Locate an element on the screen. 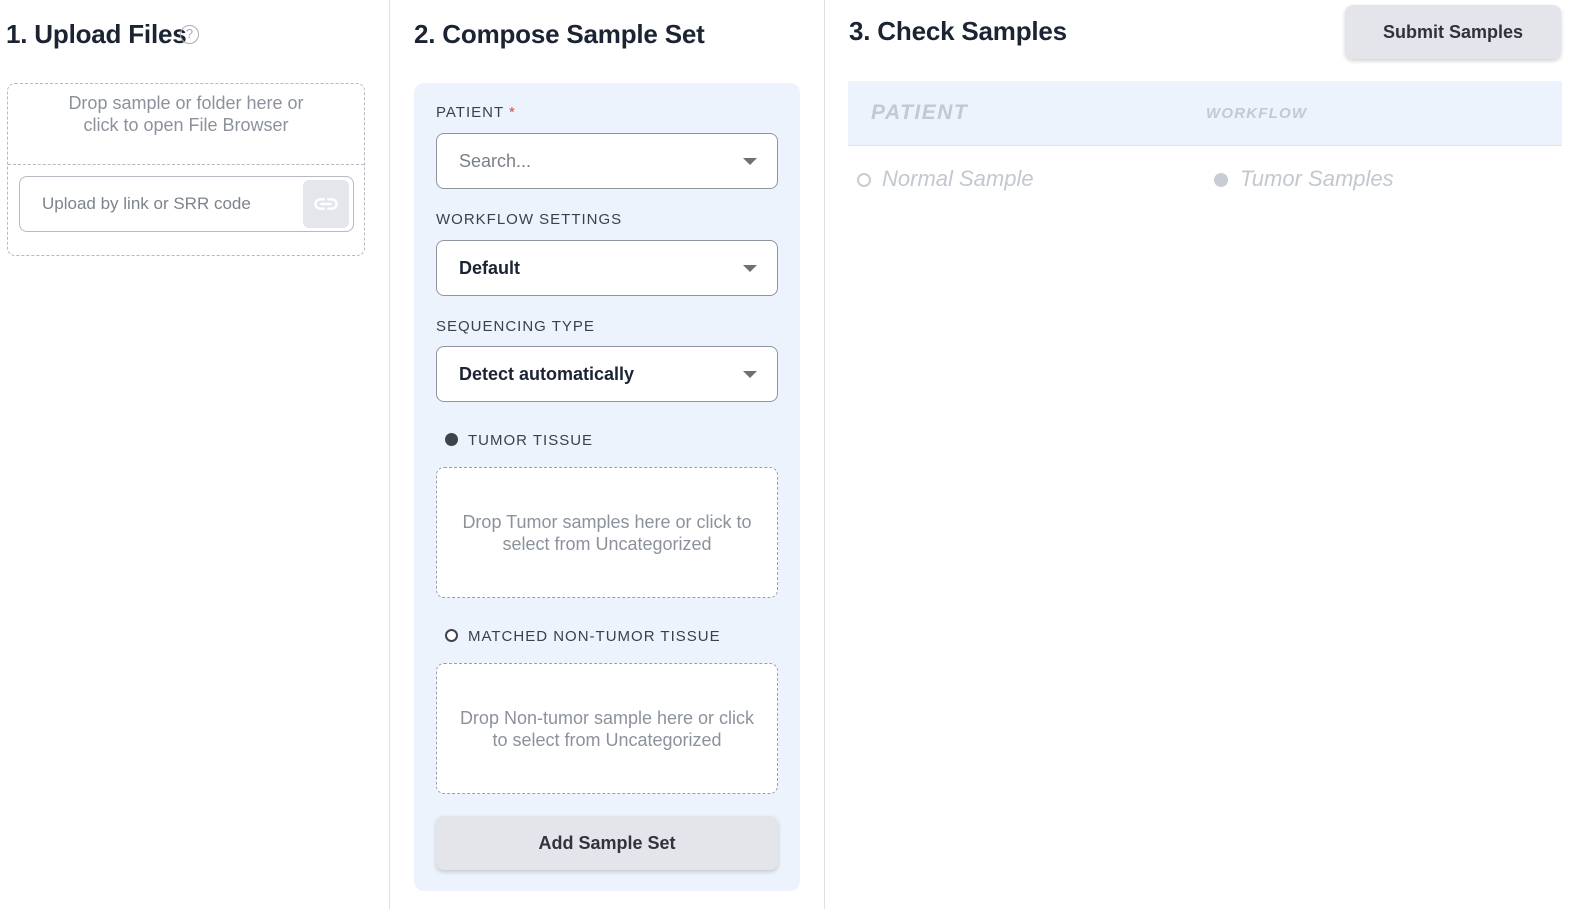  link-icon is located at coordinates (326, 204).